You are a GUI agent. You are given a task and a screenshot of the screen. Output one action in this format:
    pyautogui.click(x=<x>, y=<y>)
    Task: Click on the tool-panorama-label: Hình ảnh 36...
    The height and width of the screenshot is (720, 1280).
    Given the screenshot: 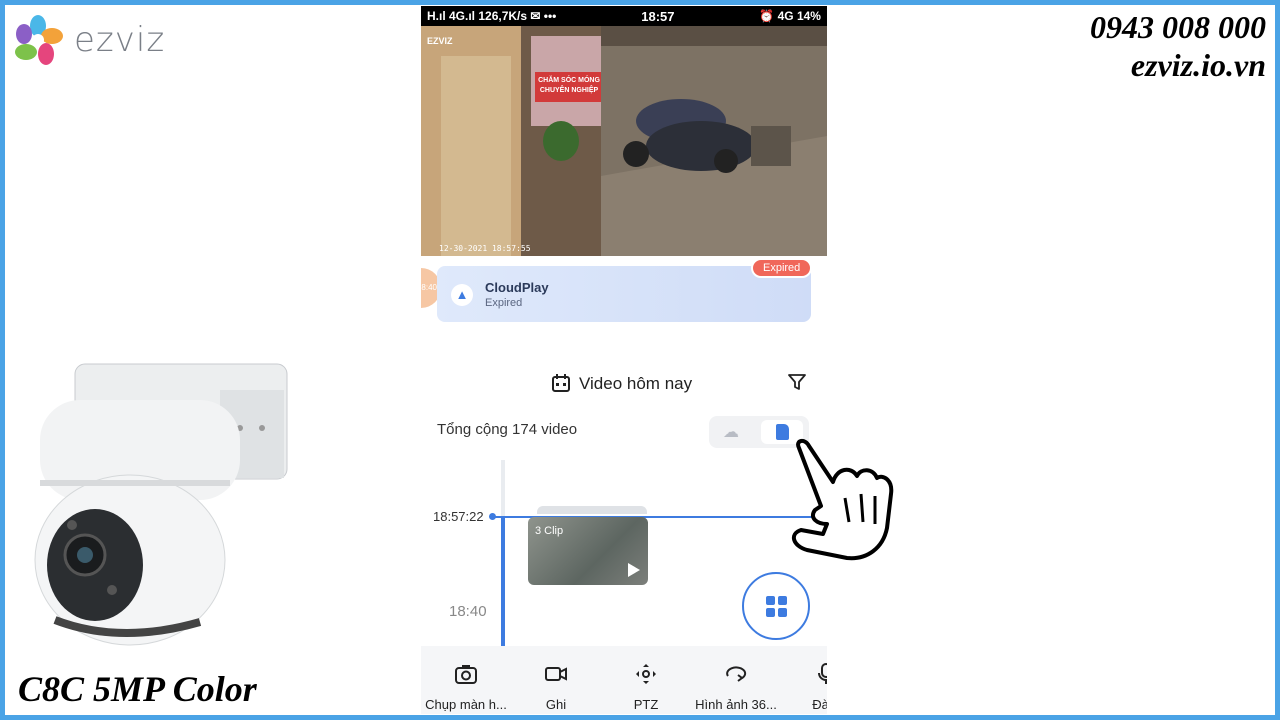 What is the action you would take?
    pyautogui.click(x=736, y=704)
    